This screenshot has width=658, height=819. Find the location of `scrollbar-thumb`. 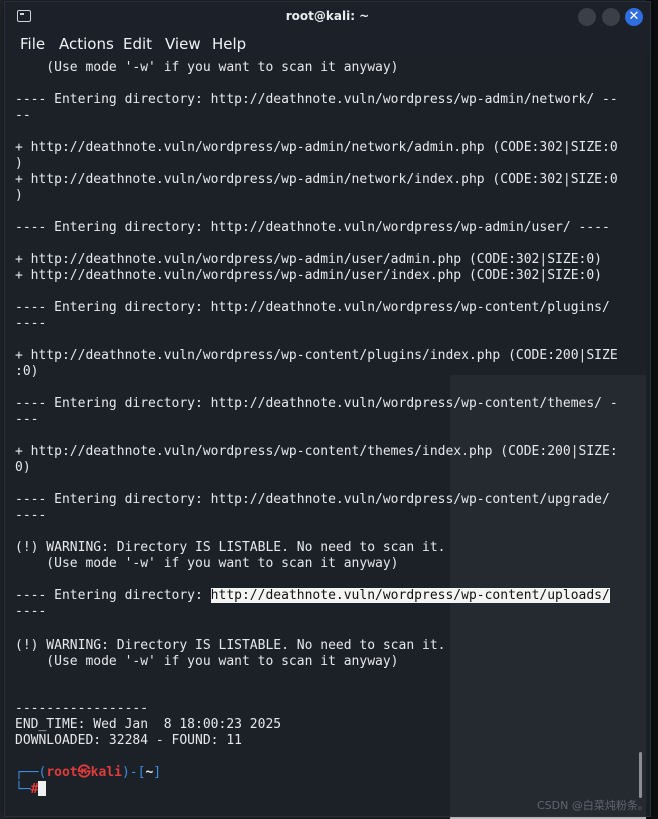

scrollbar-thumb is located at coordinates (640, 775).